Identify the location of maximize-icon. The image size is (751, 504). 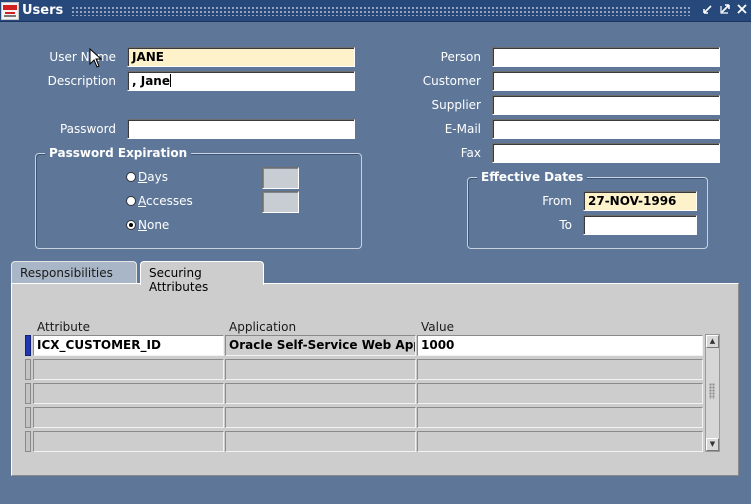
(725, 11).